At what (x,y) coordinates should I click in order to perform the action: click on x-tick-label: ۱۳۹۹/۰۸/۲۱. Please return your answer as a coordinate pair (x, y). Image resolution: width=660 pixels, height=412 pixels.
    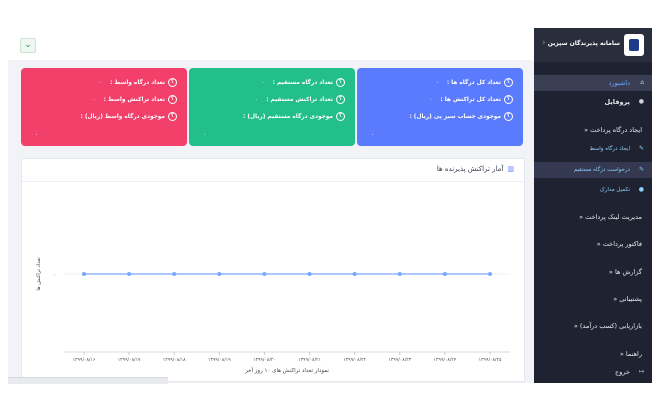
    Looking at the image, I should click on (309, 360).